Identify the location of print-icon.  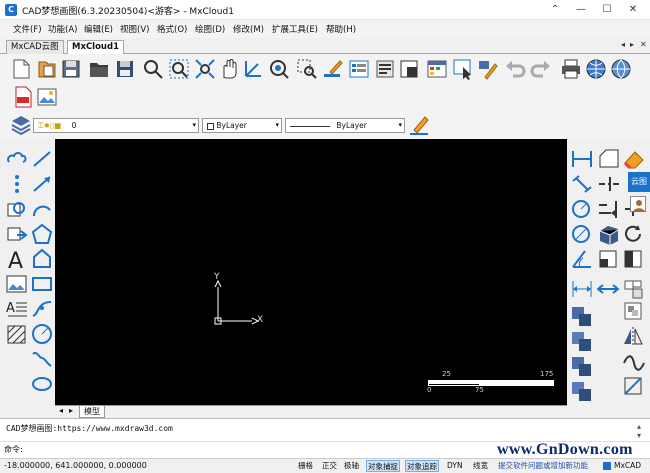
(571, 69).